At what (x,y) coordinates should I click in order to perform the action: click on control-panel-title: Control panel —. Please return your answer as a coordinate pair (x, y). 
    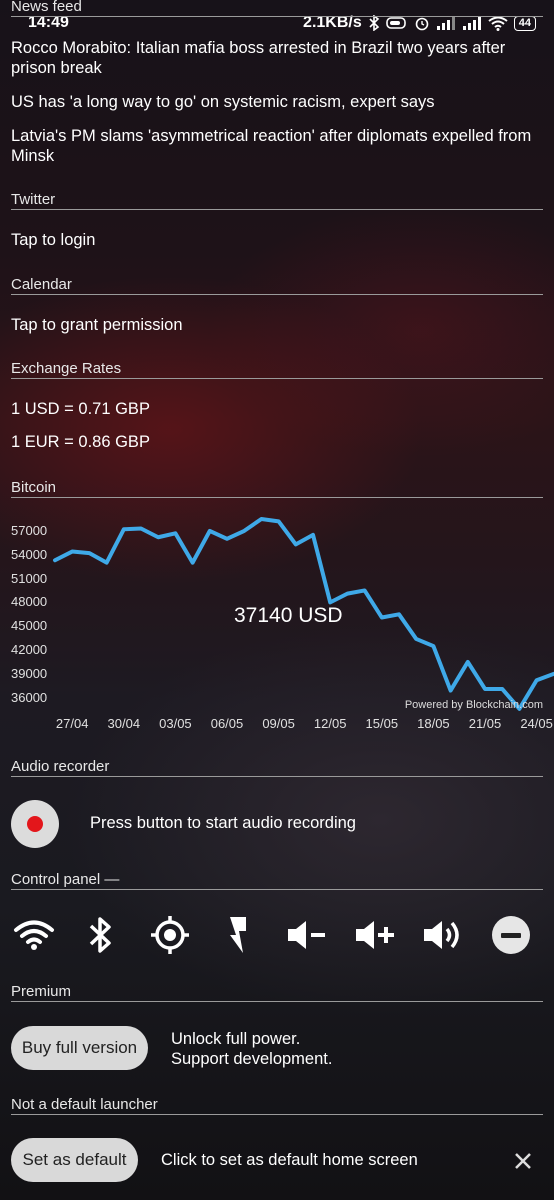
    Looking at the image, I should click on (65, 879).